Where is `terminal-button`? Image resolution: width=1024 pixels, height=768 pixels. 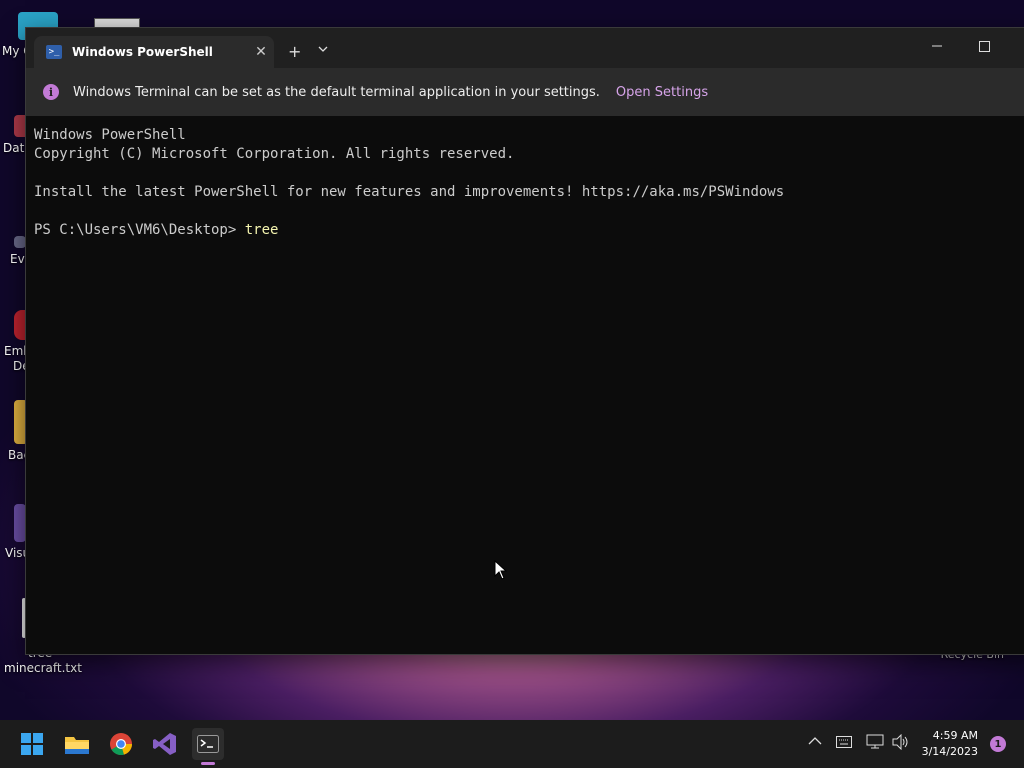 terminal-button is located at coordinates (208, 744).